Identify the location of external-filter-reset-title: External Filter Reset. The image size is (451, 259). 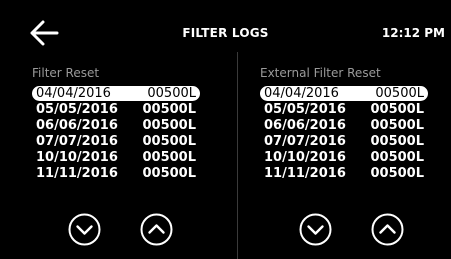
(320, 73).